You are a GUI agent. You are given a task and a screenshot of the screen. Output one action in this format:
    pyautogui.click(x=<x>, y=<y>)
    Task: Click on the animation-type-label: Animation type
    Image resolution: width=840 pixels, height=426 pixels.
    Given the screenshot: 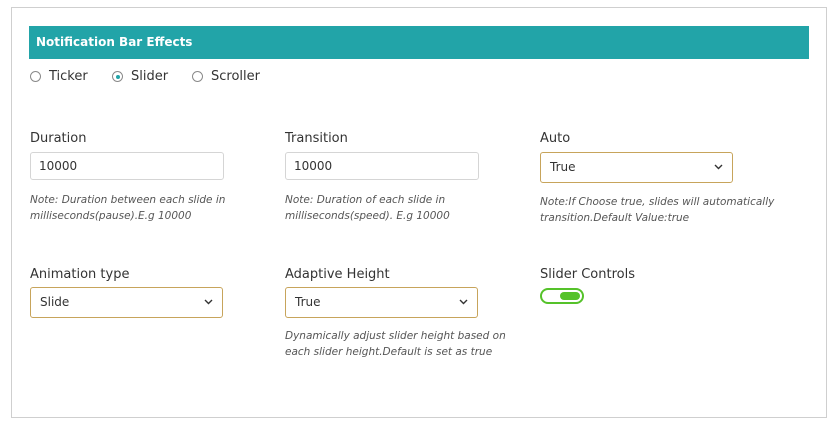 What is the action you would take?
    pyautogui.click(x=80, y=274)
    